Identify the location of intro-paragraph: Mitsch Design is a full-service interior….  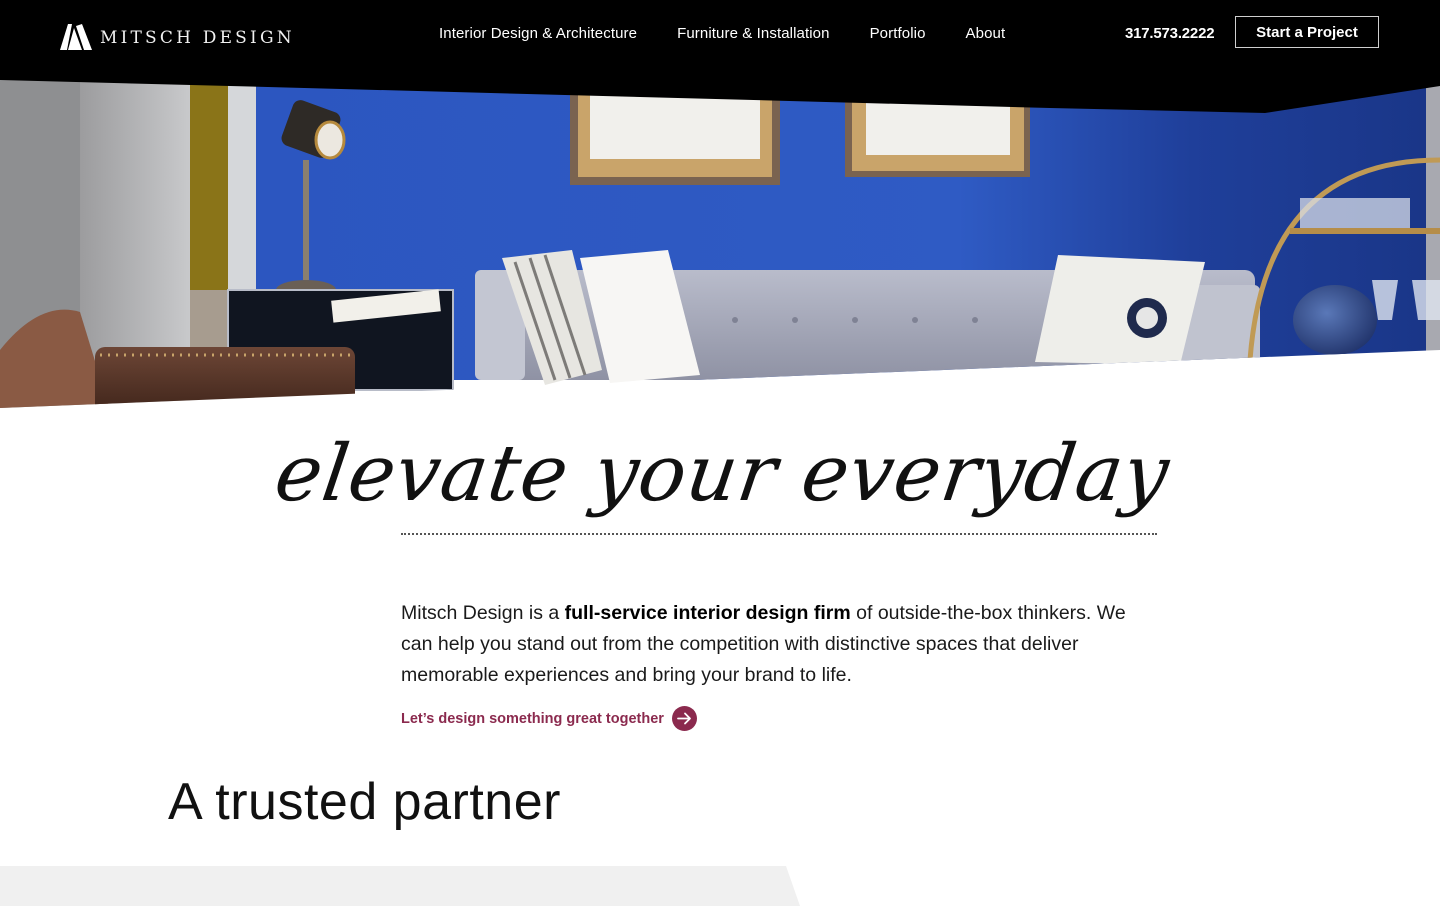
(771, 644).